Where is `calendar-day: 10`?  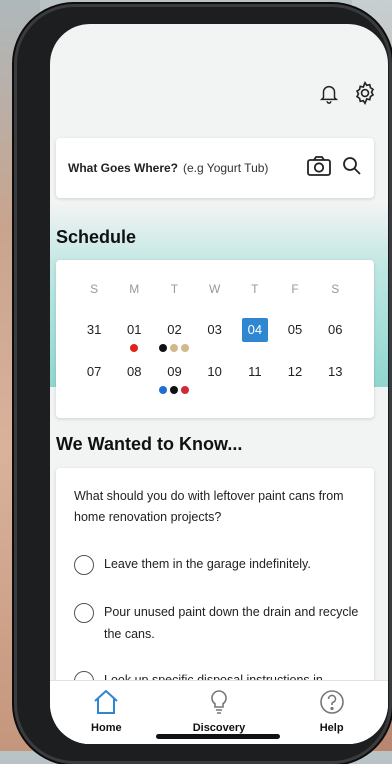 calendar-day: 10 is located at coordinates (215, 381).